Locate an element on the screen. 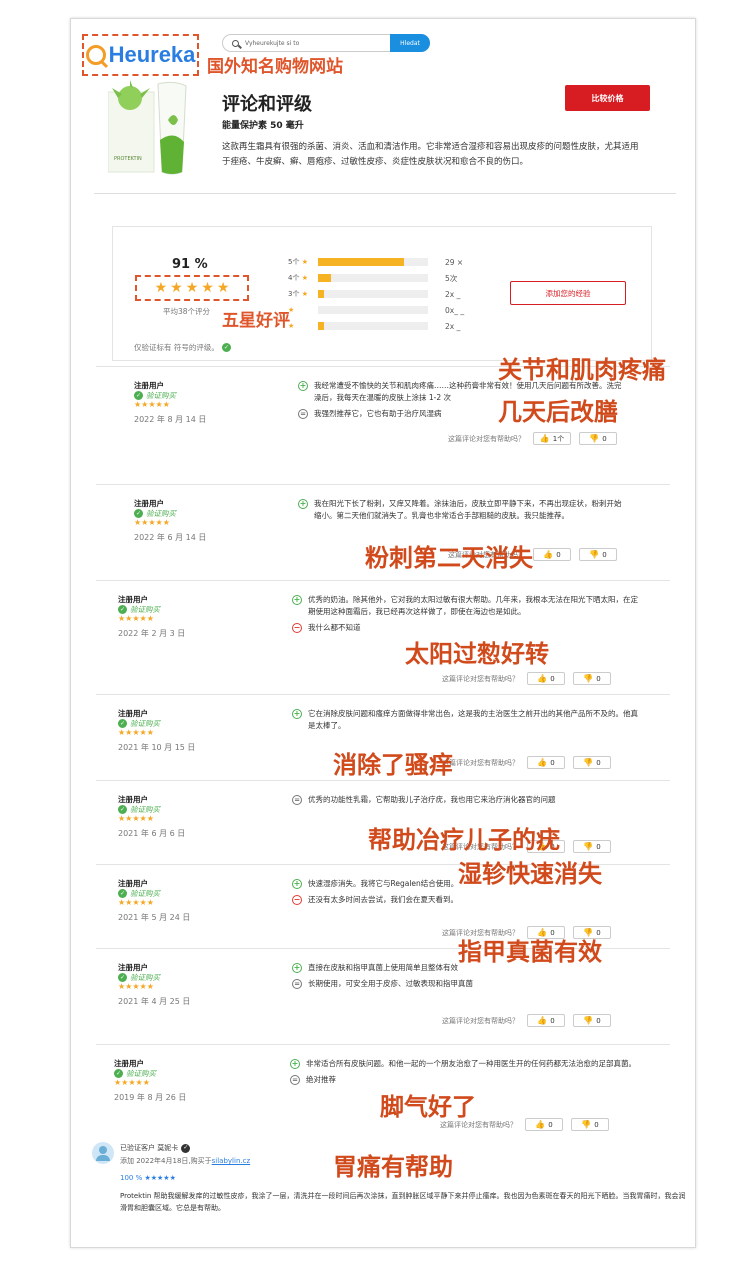 The width and height of the screenshot is (750, 1277). review-text: 还没有太多时间去尝试，我们会在夏天看到。 is located at coordinates (383, 899).